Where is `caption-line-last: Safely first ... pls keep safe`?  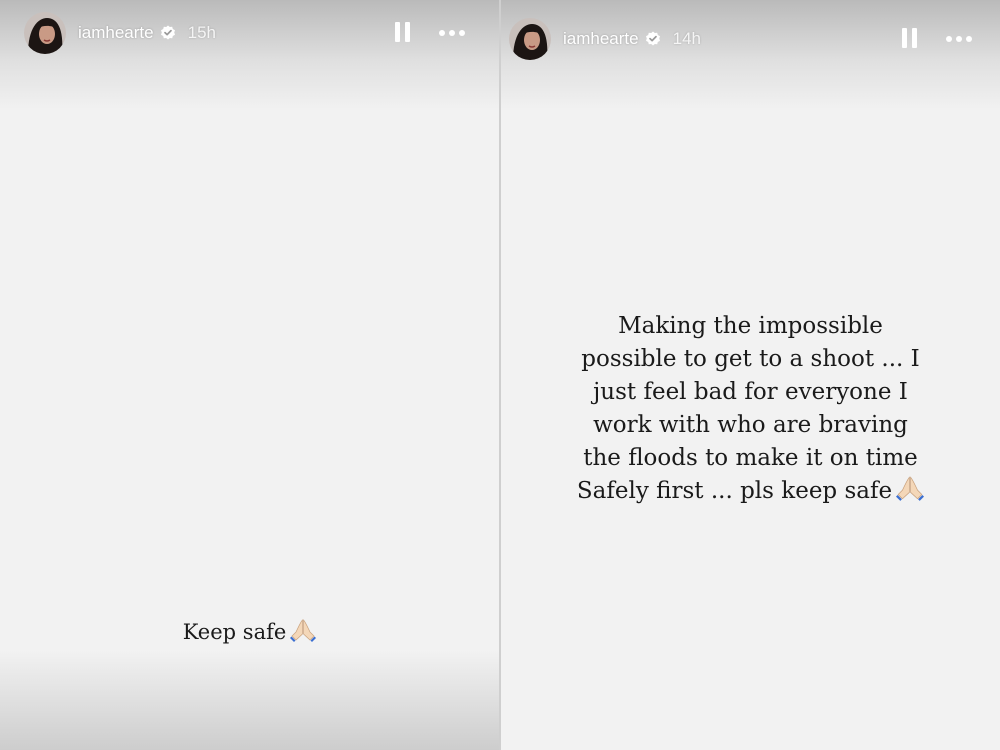
caption-line-last: Safely first ... pls keep safe is located at coordinates (750, 491).